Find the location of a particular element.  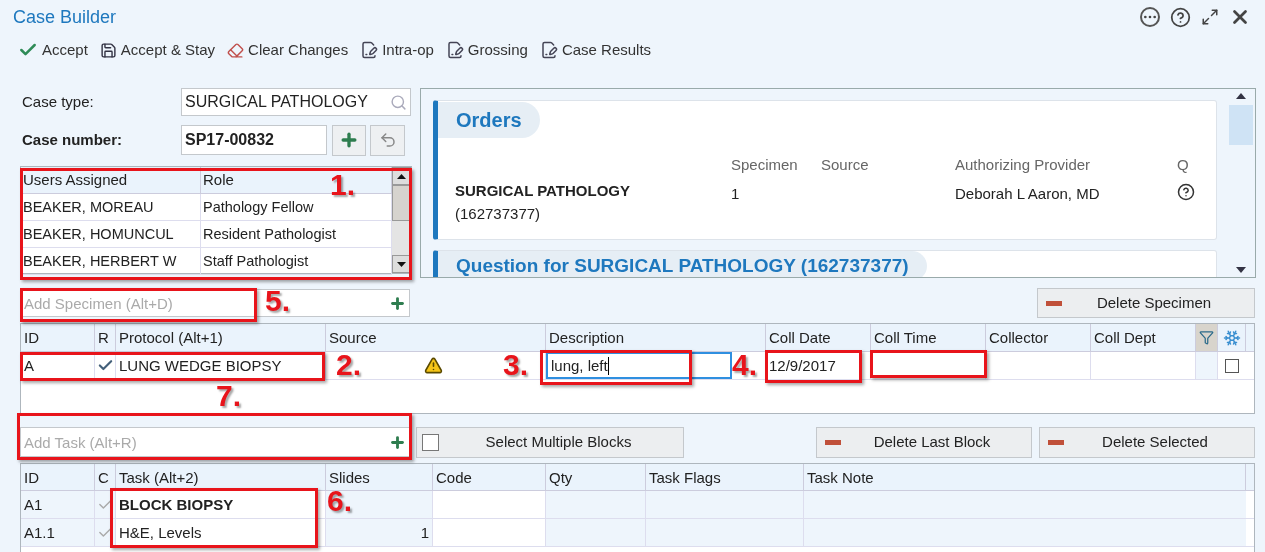

column-header: Users Assigned is located at coordinates (111, 180).